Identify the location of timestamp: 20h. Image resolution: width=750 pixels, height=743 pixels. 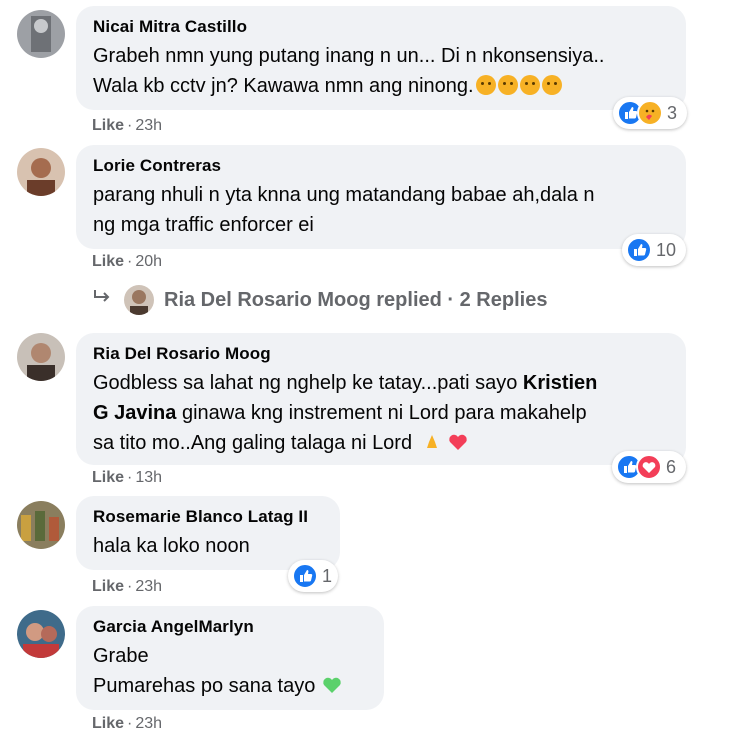
(148, 261).